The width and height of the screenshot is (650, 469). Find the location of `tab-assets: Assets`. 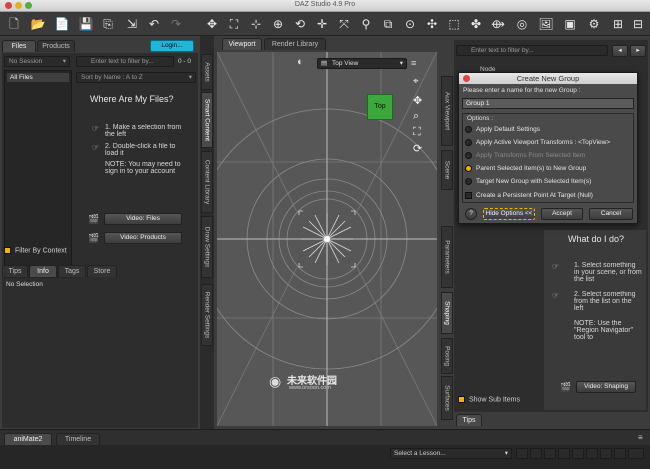

tab-assets: Assets is located at coordinates (207, 72).